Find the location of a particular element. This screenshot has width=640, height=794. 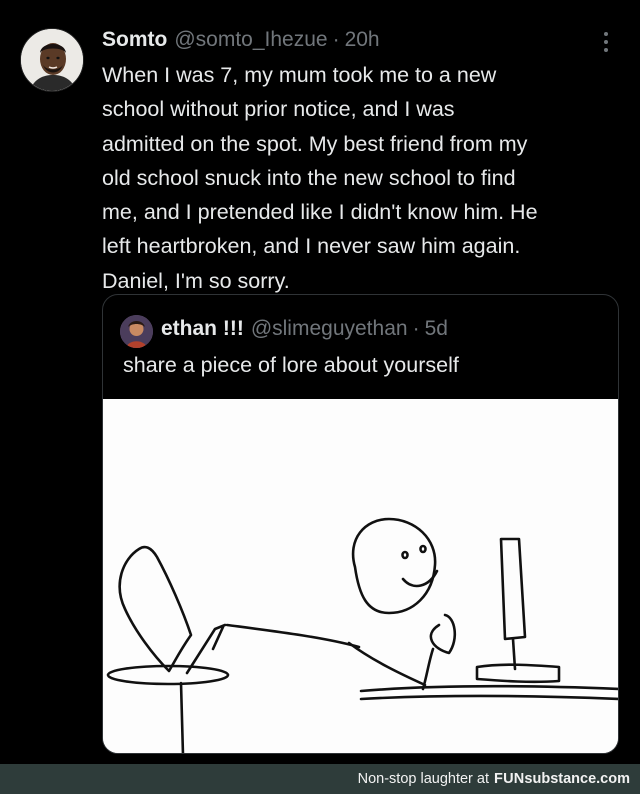

watermark-footer: Non-stop laughter at FUN substance.com is located at coordinates (320, 779).